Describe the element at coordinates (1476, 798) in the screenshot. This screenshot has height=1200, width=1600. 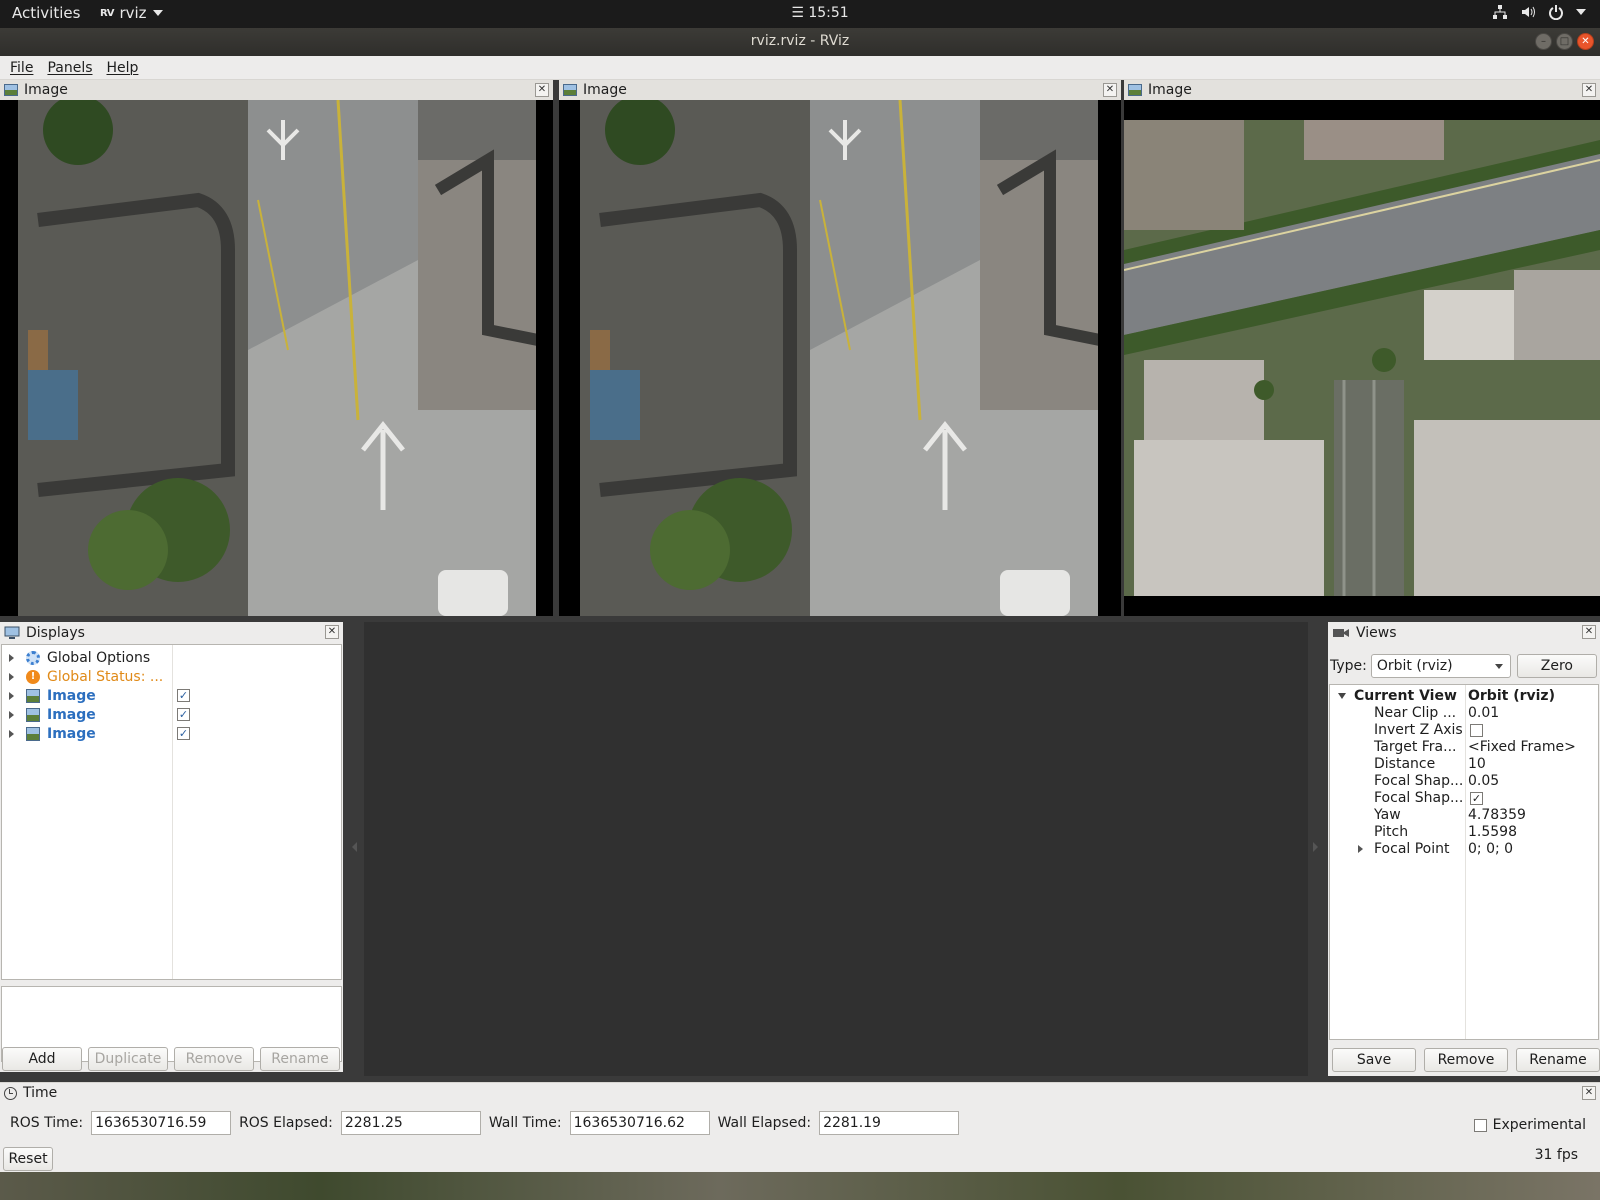
I see `focal-shape-checkbox: ✓` at that location.